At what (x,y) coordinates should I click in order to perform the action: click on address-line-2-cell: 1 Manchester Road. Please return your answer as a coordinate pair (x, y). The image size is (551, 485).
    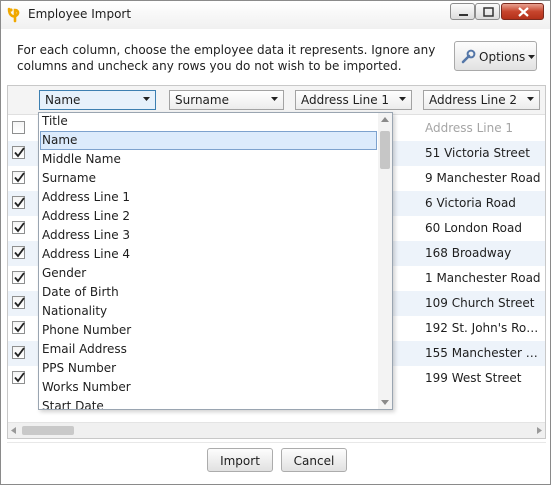
    Looking at the image, I should click on (483, 278).